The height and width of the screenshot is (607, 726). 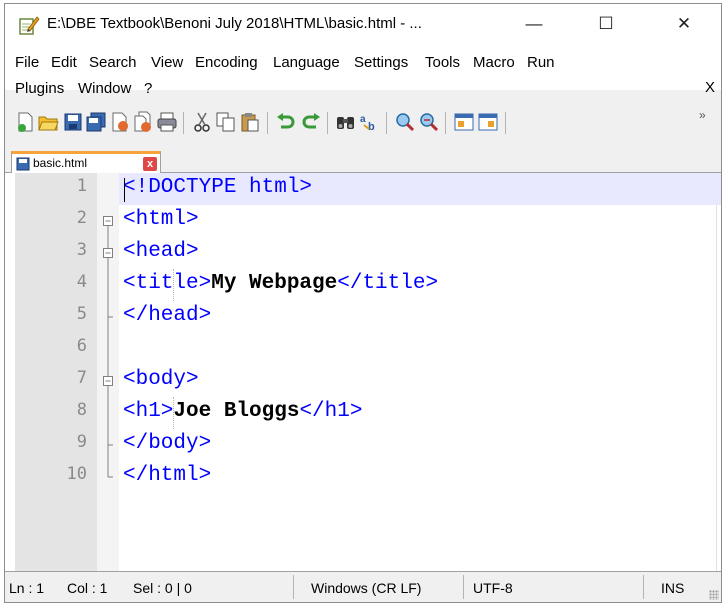 I want to click on line-number: 4, so click(x=81, y=282).